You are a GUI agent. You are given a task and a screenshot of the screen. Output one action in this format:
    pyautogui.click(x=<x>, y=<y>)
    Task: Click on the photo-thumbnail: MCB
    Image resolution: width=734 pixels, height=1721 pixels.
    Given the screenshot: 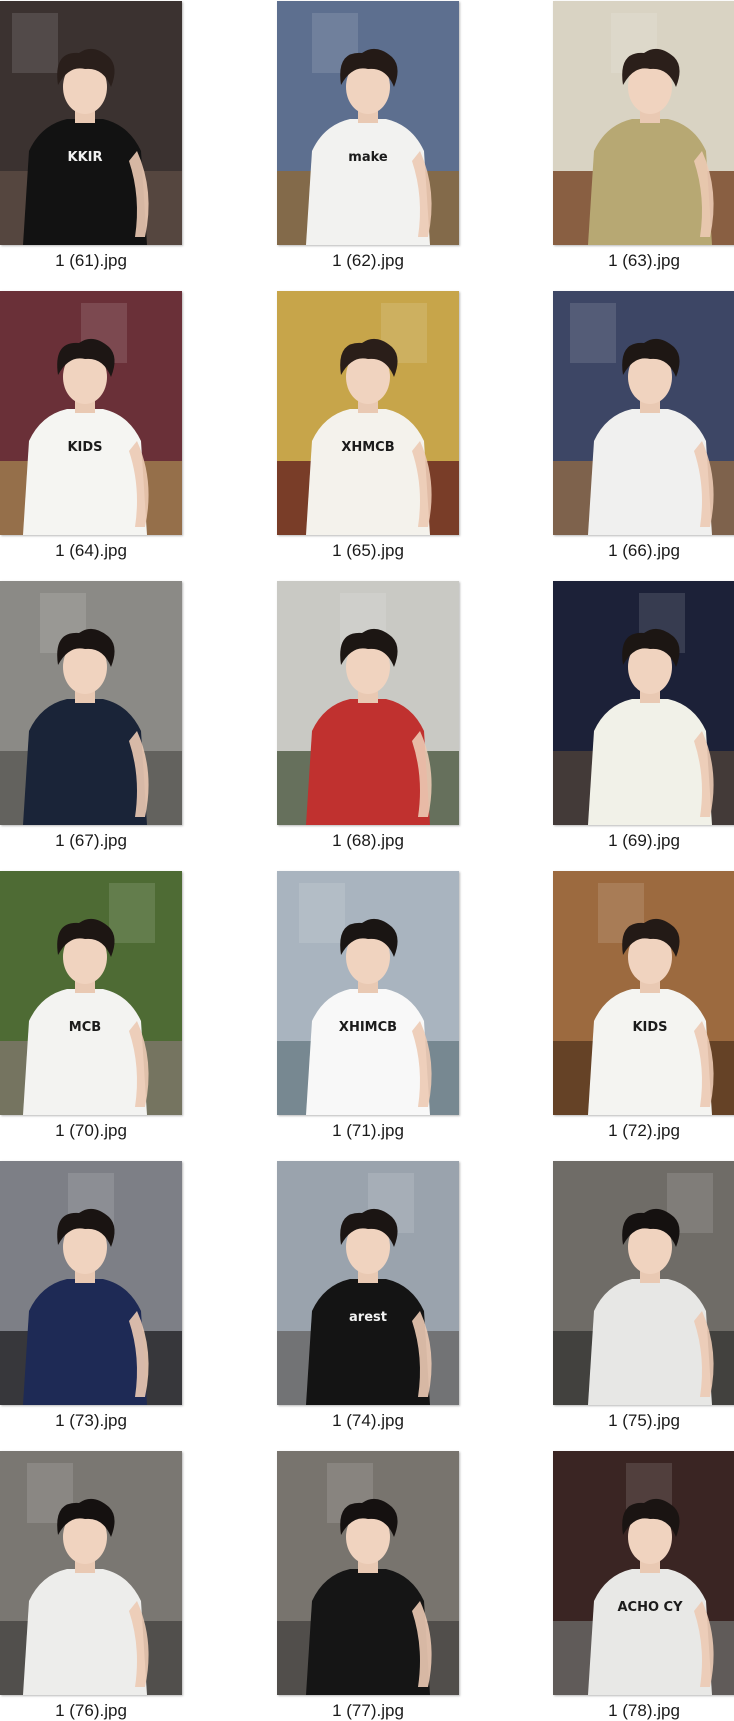 What is the action you would take?
    pyautogui.click(x=91, y=993)
    